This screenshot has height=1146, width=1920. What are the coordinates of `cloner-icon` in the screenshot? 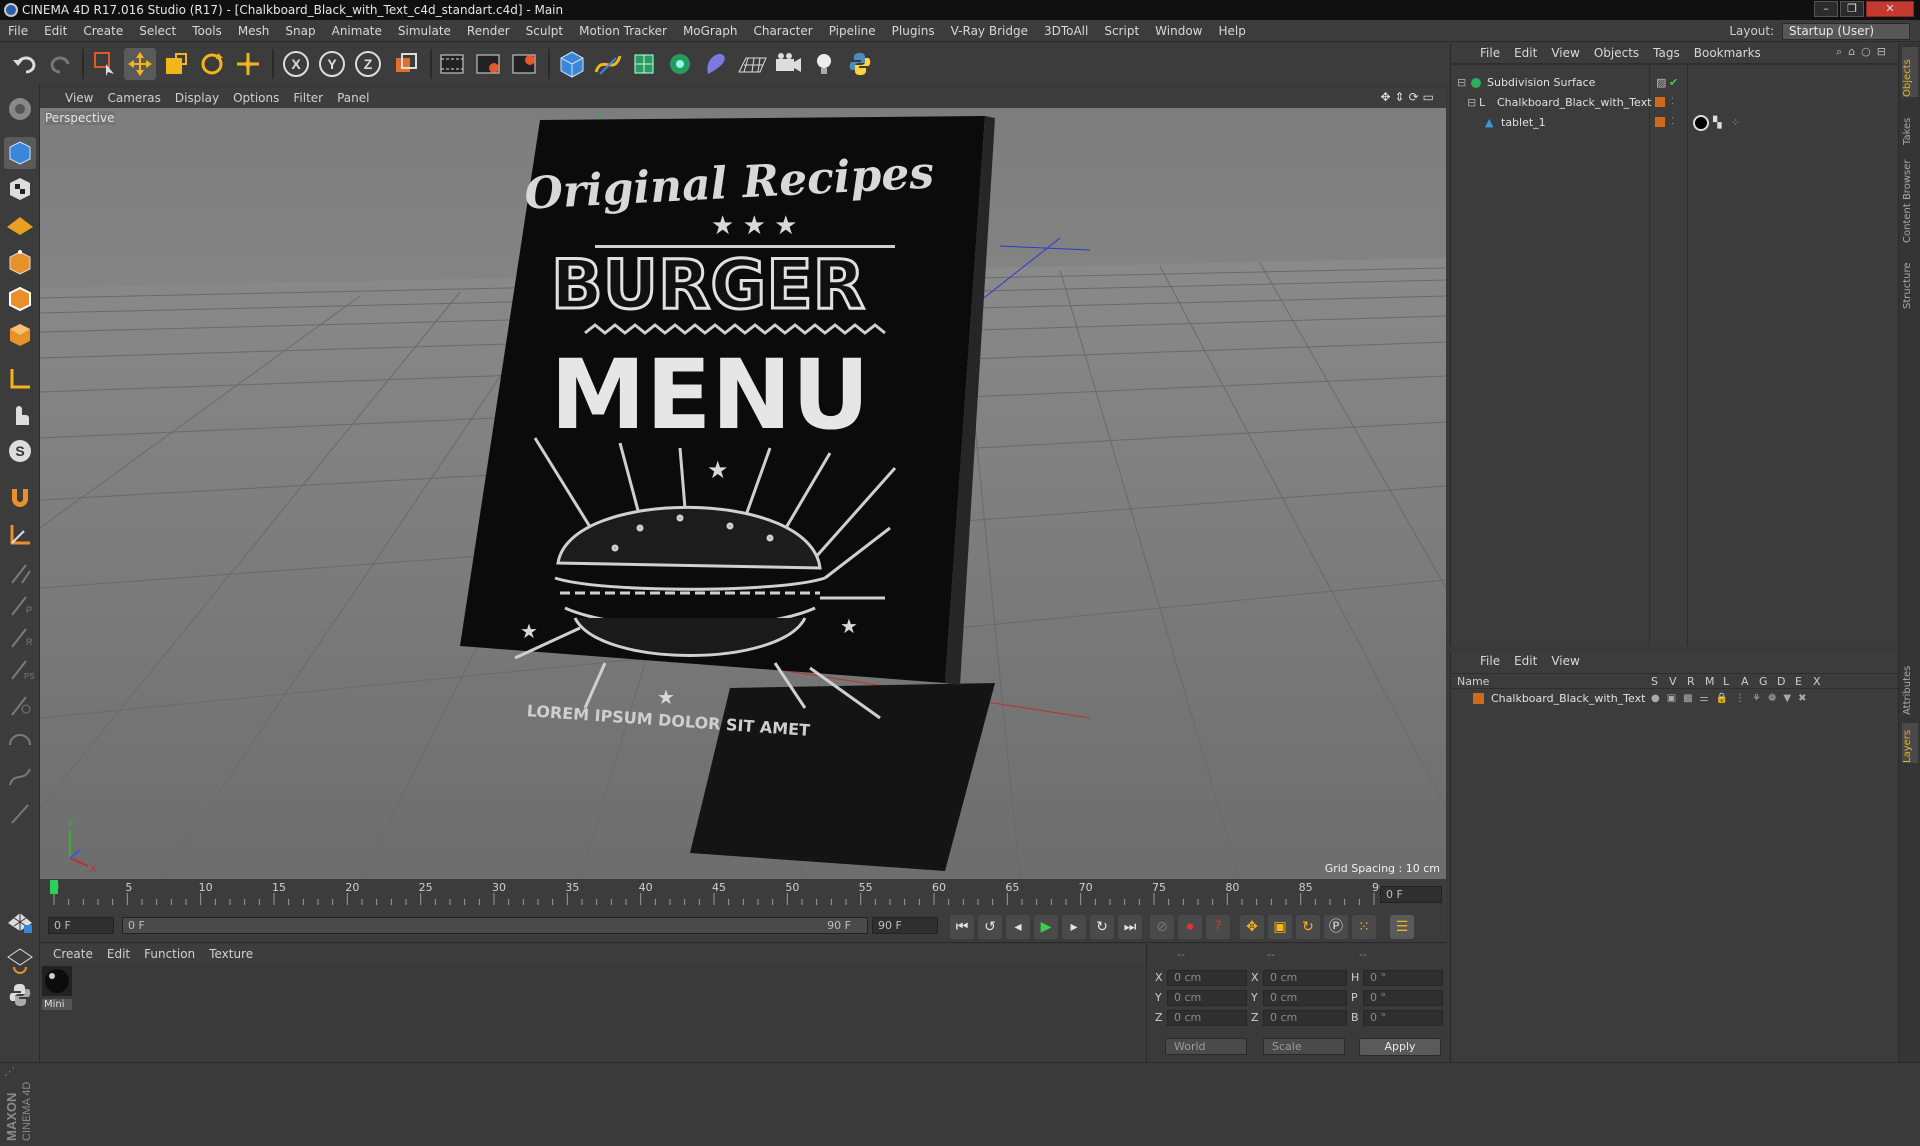 It's located at (680, 64).